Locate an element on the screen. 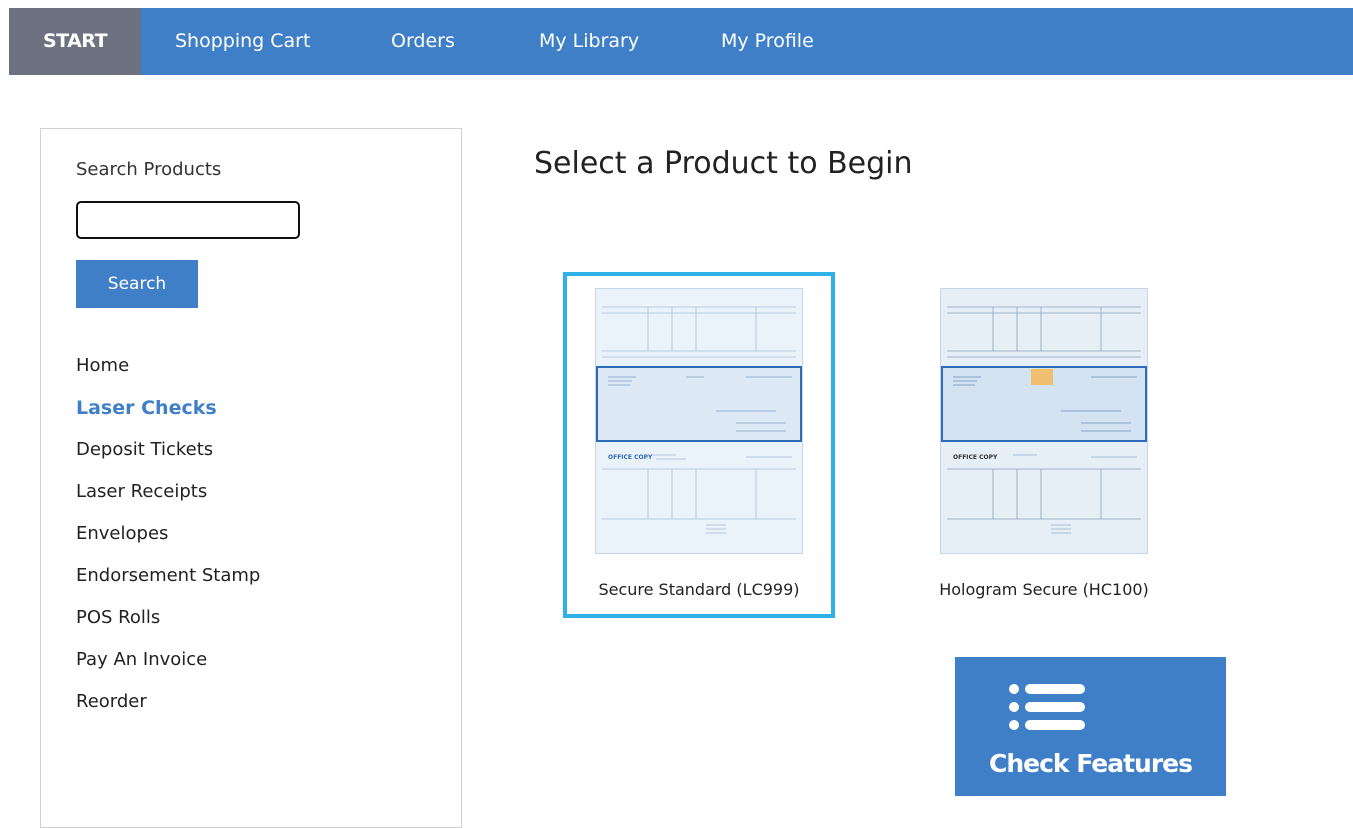  nav-my-library: My Library is located at coordinates (589, 41).